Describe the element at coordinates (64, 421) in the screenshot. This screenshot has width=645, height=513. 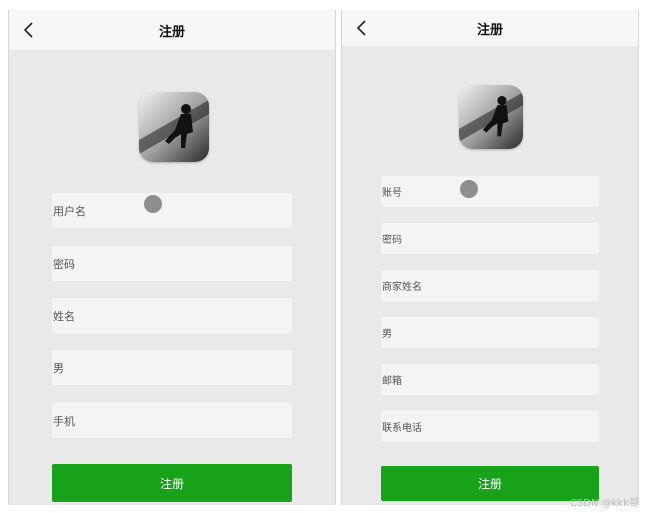
I see `phone-label: 手机` at that location.